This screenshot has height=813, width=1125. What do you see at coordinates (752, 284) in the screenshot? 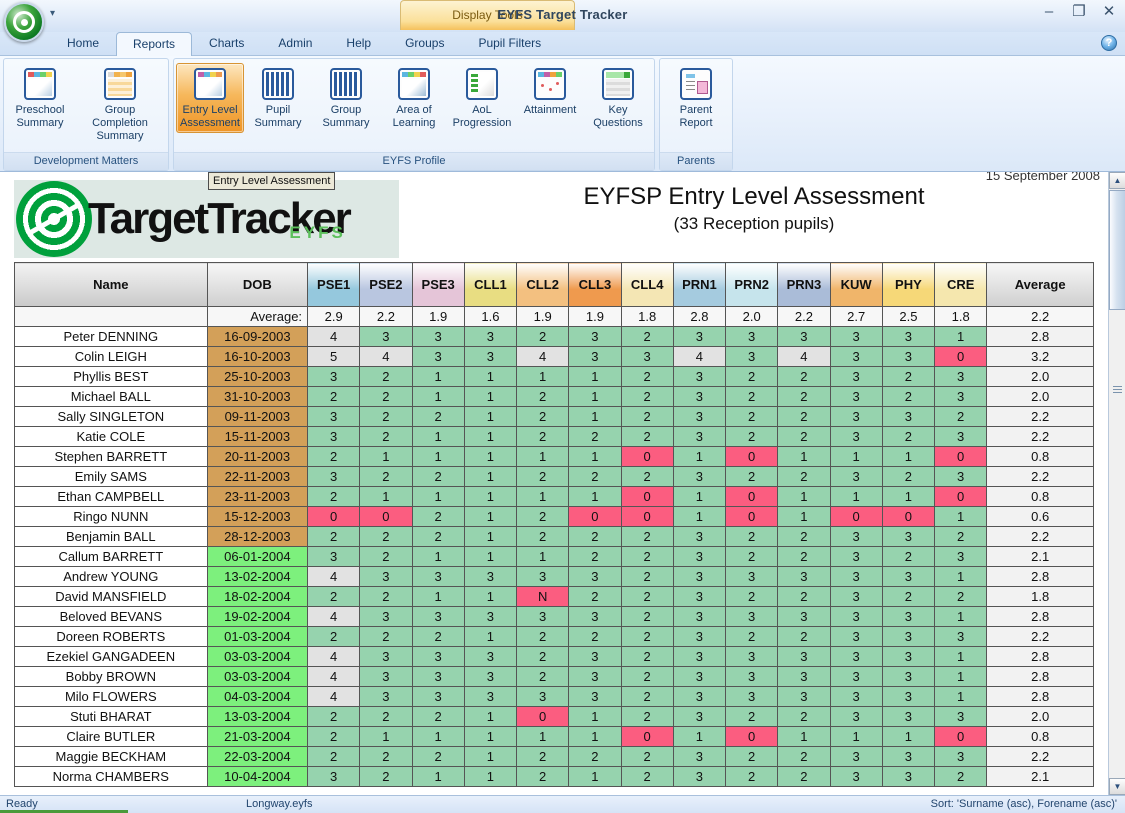
I see `column-header-PRN2: PRN2` at bounding box center [752, 284].